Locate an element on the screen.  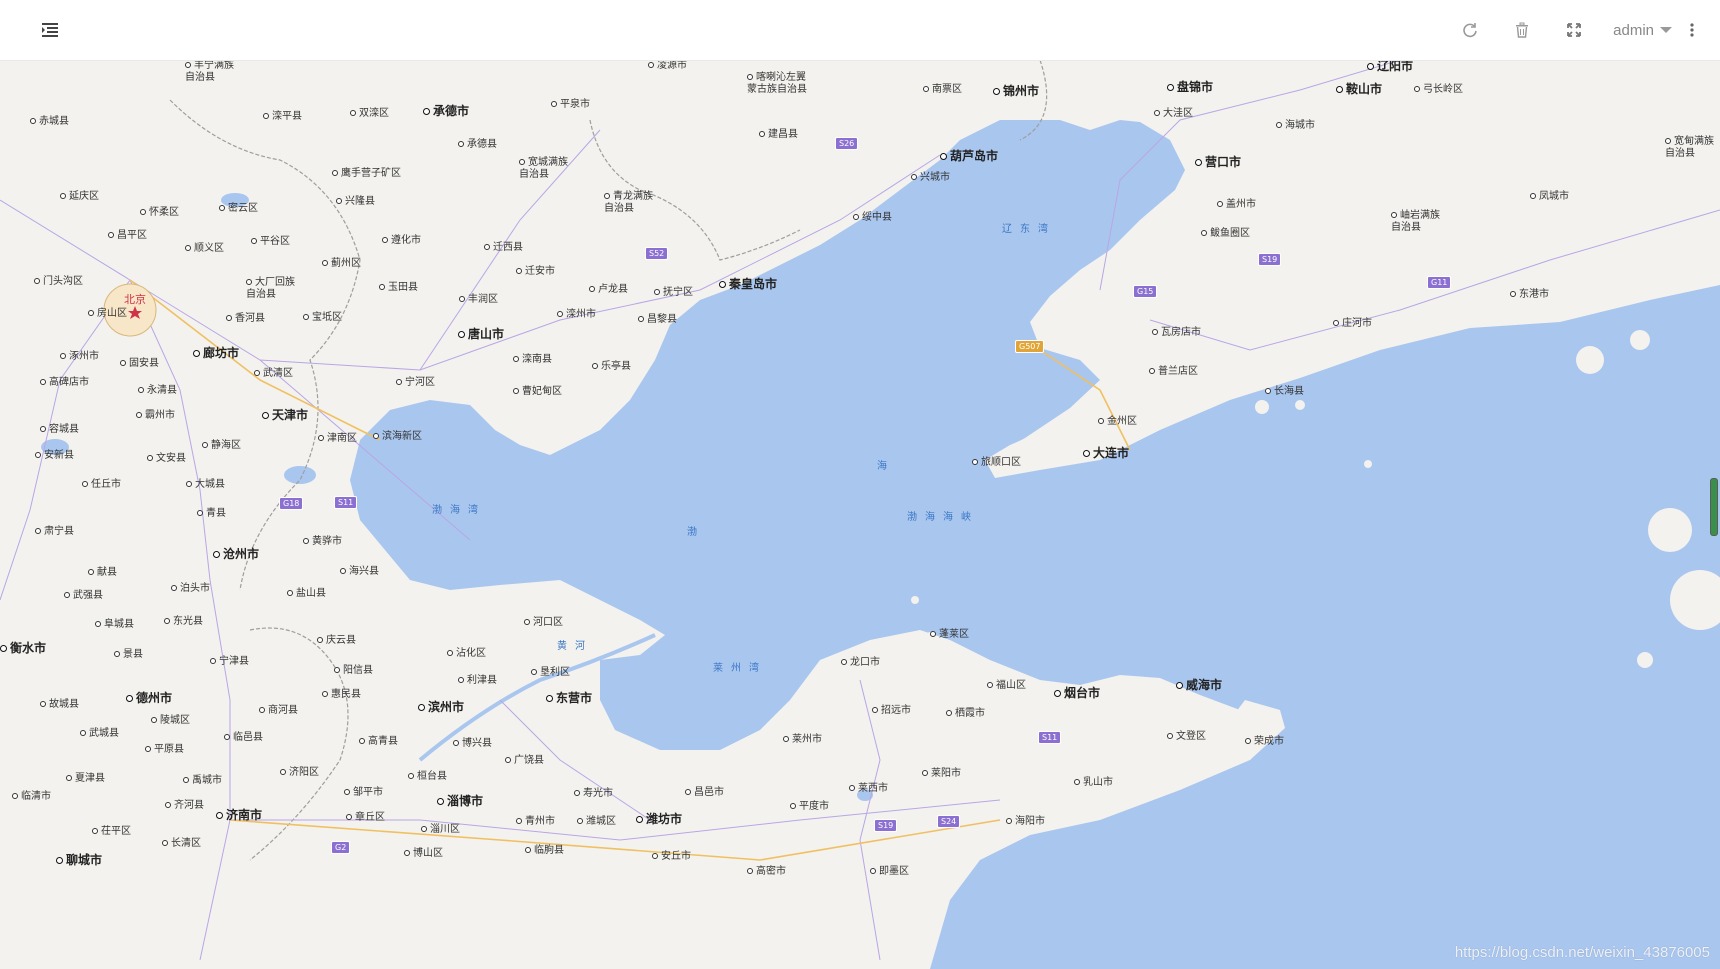
city-label: 海兴县 is located at coordinates (359, 572).